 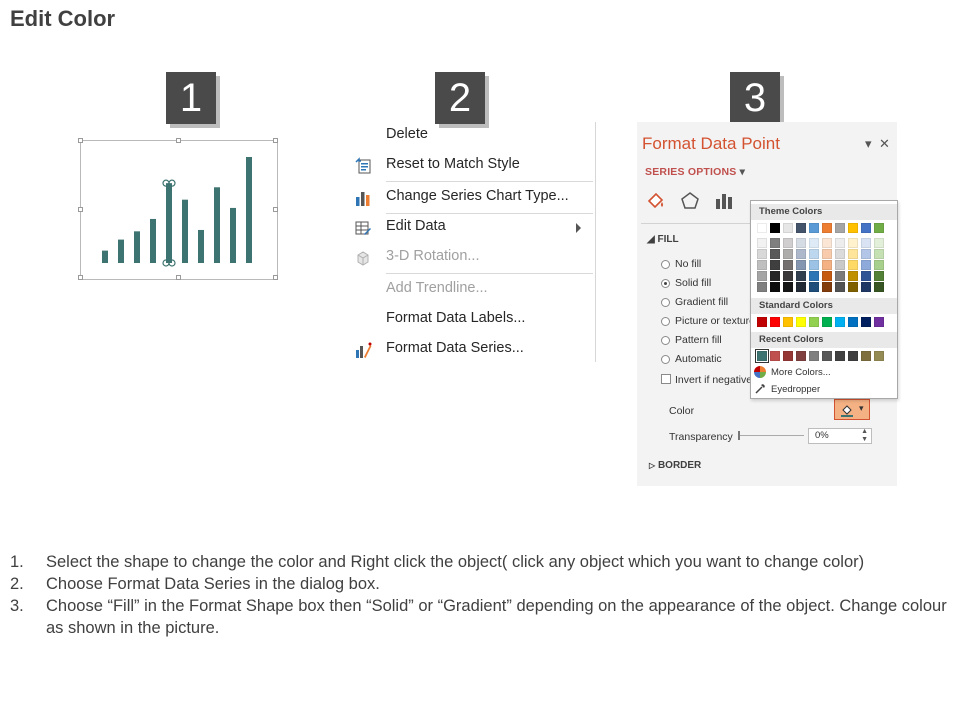 I want to click on transparency-input: 0% ▲ ▼, so click(x=840, y=436).